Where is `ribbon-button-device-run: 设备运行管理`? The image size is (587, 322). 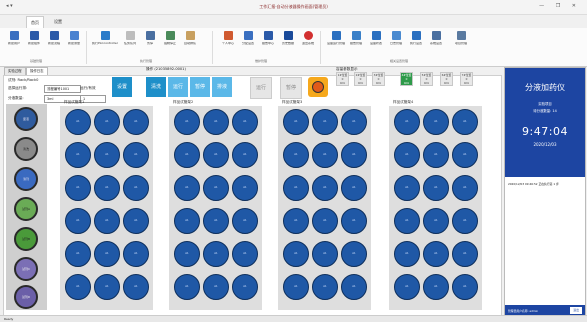 ribbon-button-device-run: 设备运行管理 is located at coordinates (336, 43).